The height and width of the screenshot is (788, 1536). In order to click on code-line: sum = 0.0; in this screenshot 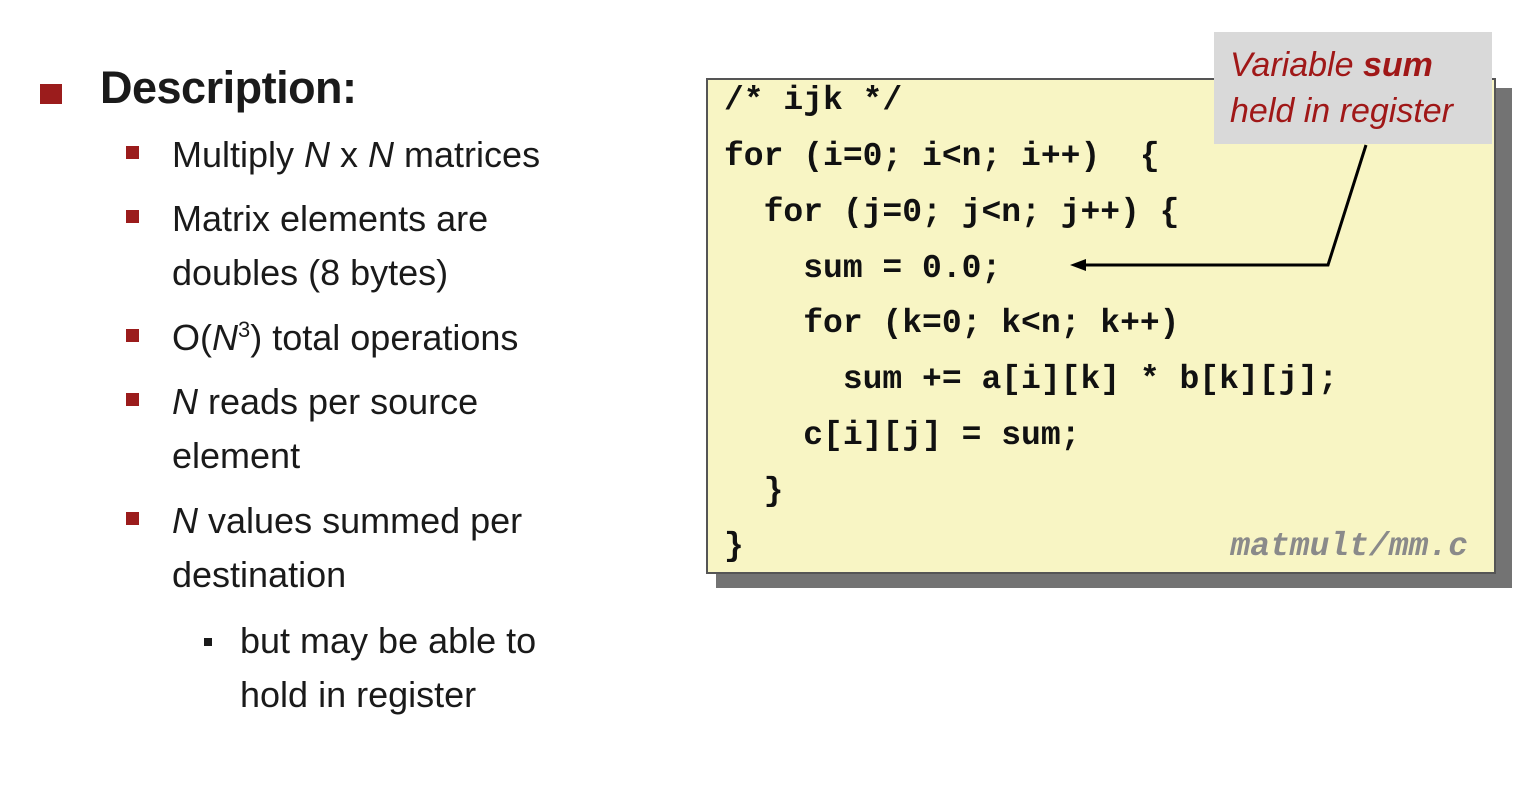, I will do `click(863, 268)`.